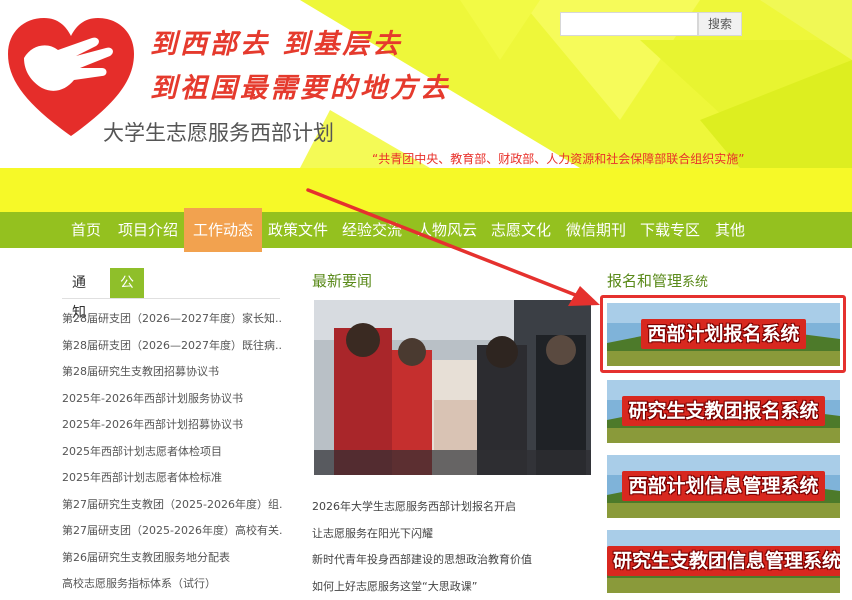 This screenshot has width=852, height=600. What do you see at coordinates (79, 283) in the screenshot?
I see `tab-notice: 通知` at bounding box center [79, 283].